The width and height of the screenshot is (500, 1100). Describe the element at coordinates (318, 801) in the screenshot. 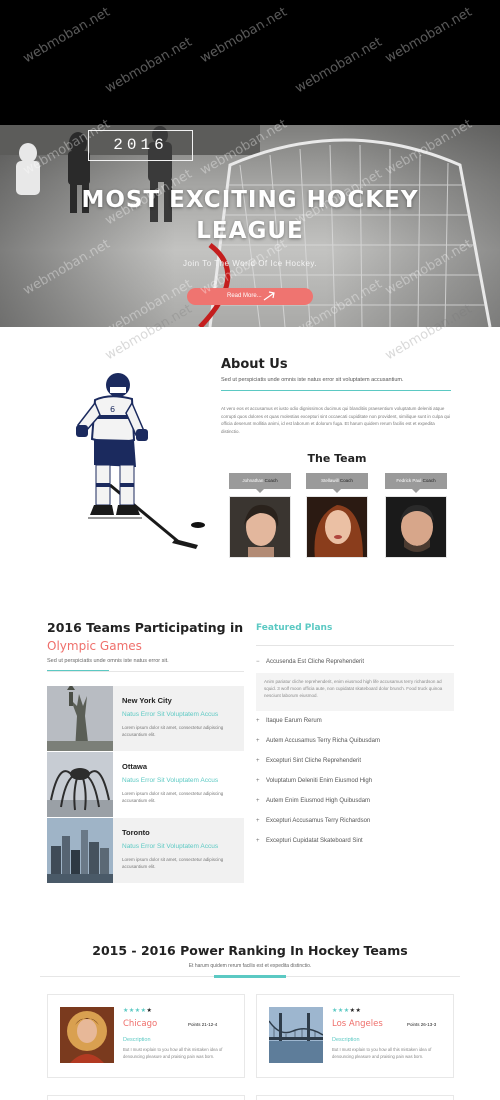

I see `plan-item-label: Autem Enim Eiusmod High Quibusdam` at that location.